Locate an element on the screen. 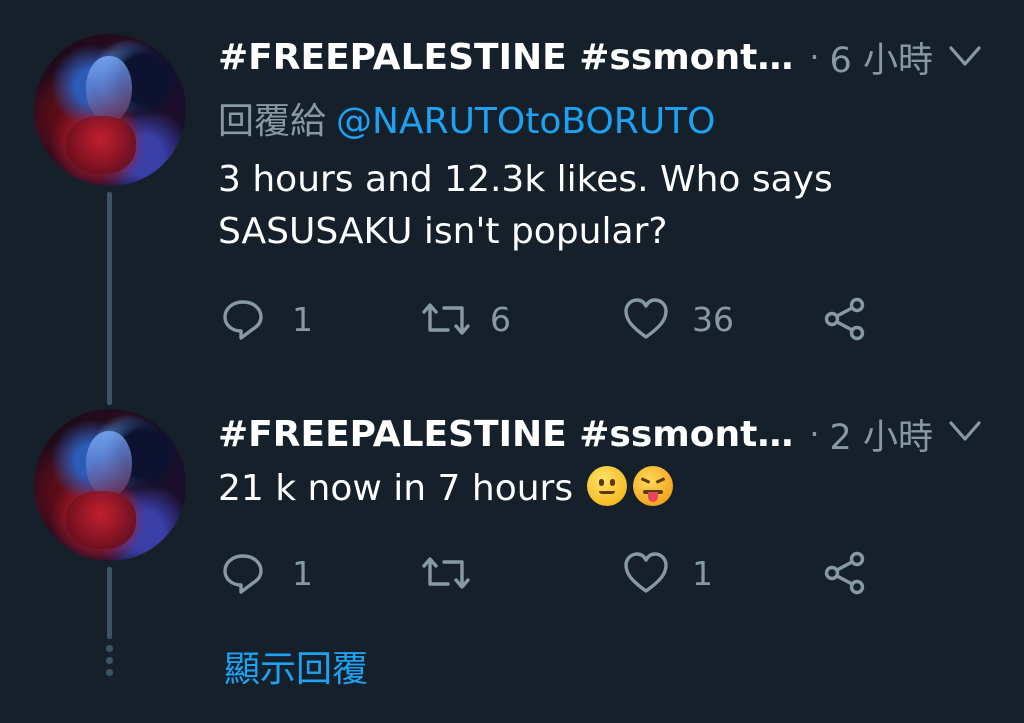 The image size is (1024, 723). timestamp: 6 小時 is located at coordinates (881, 57).